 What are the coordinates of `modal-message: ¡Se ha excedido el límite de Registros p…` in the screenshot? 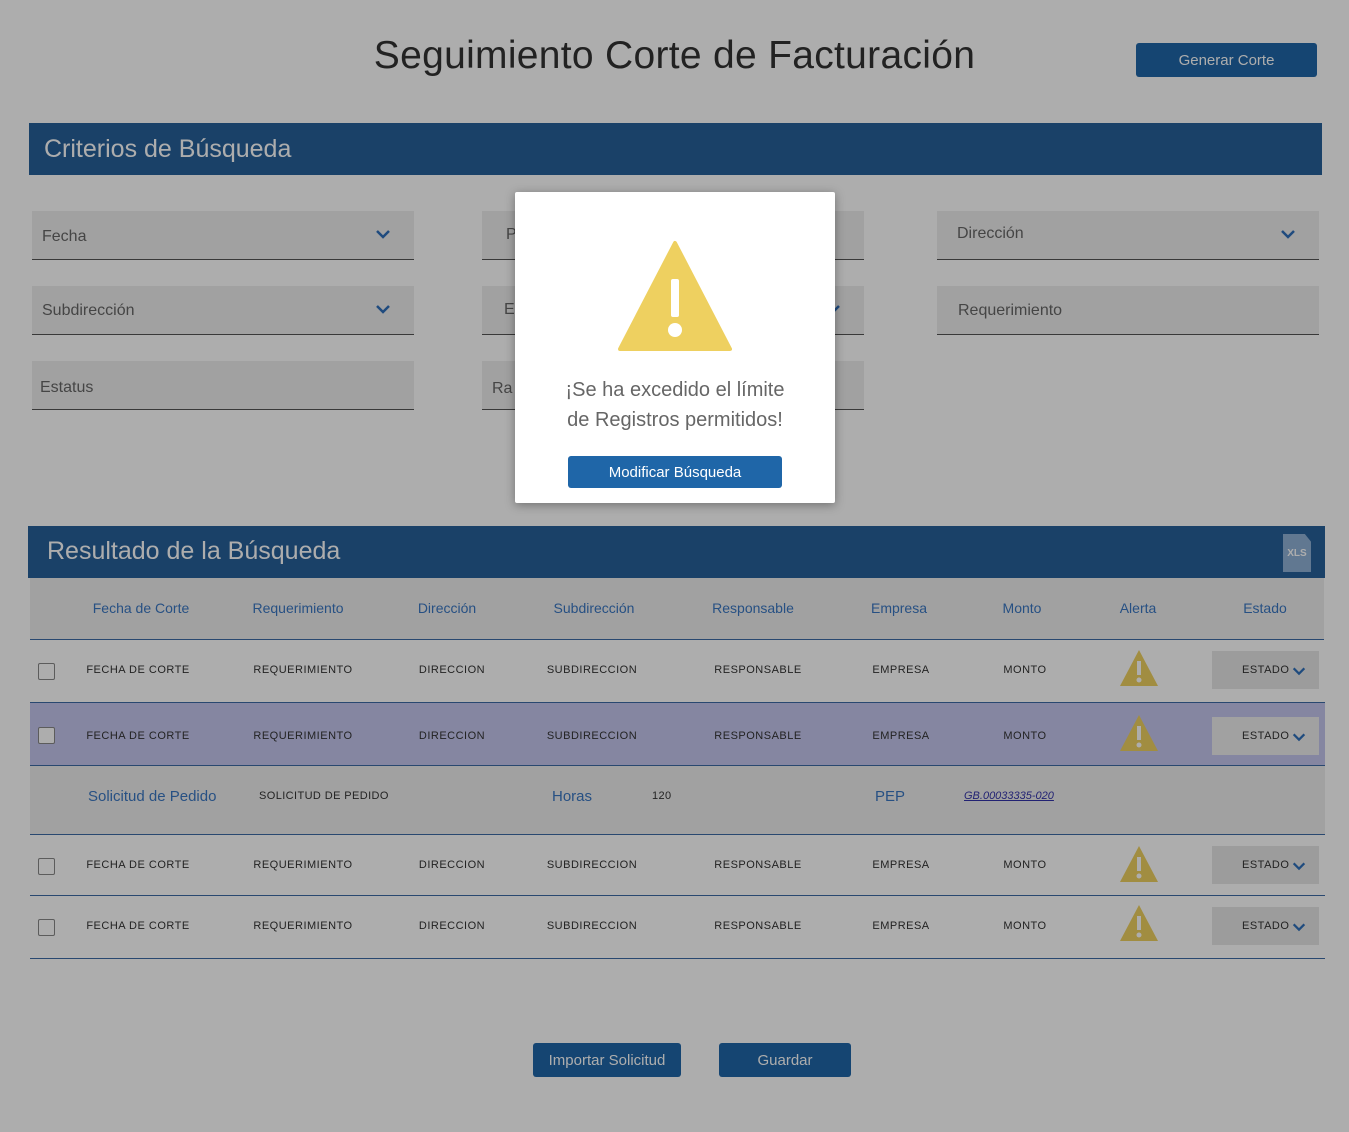 It's located at (675, 405).